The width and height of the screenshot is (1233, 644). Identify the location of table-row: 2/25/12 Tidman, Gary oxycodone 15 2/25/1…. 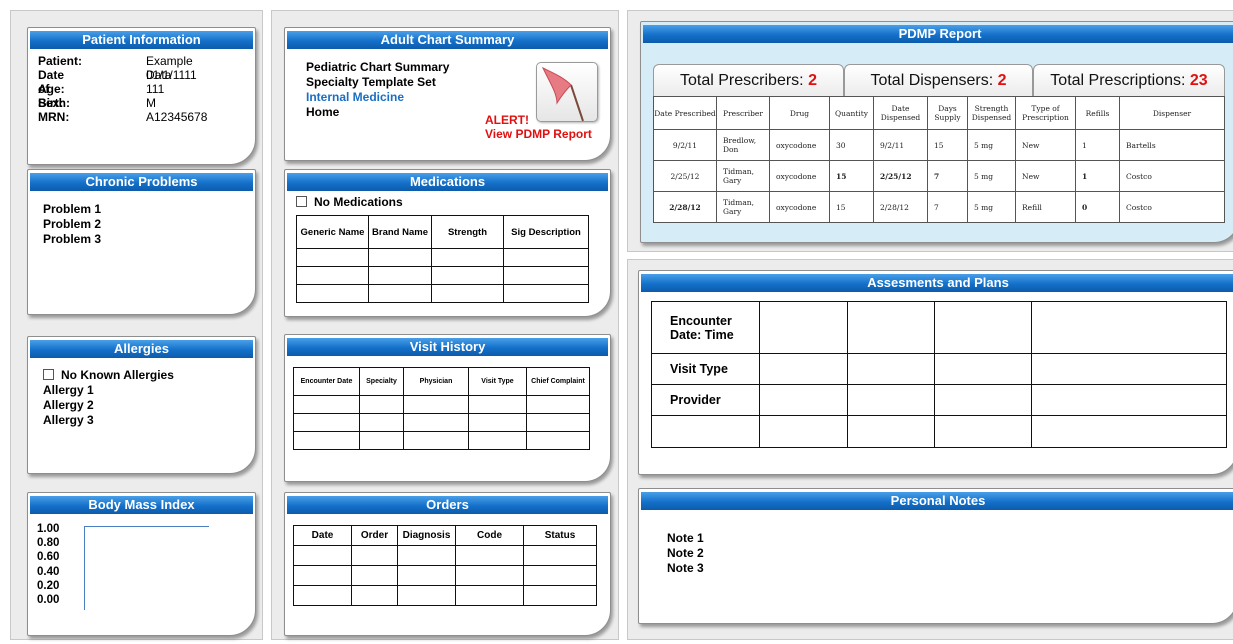
(939, 176).